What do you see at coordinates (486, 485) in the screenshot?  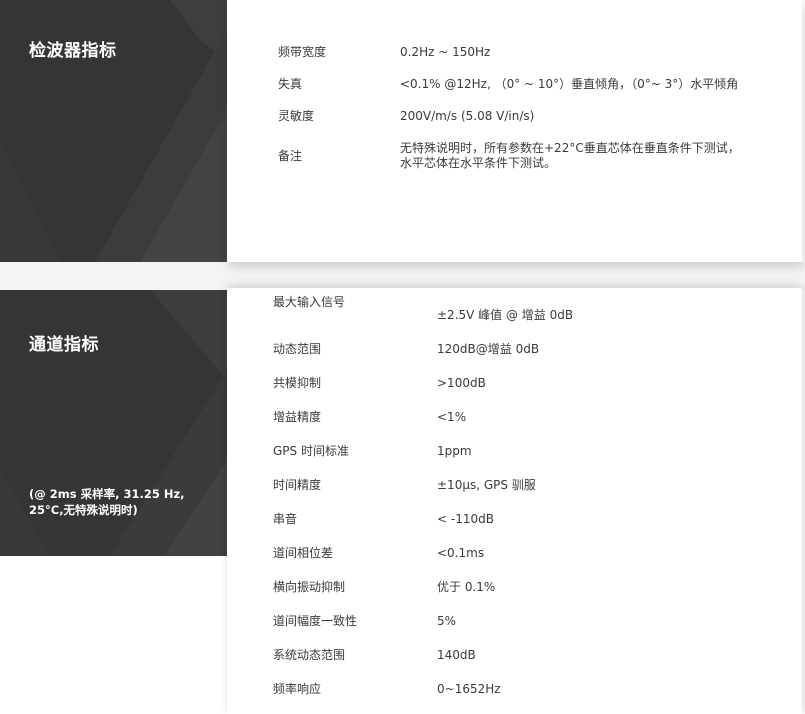 I see `spec-value: ±10μs, GPS 驯服` at bounding box center [486, 485].